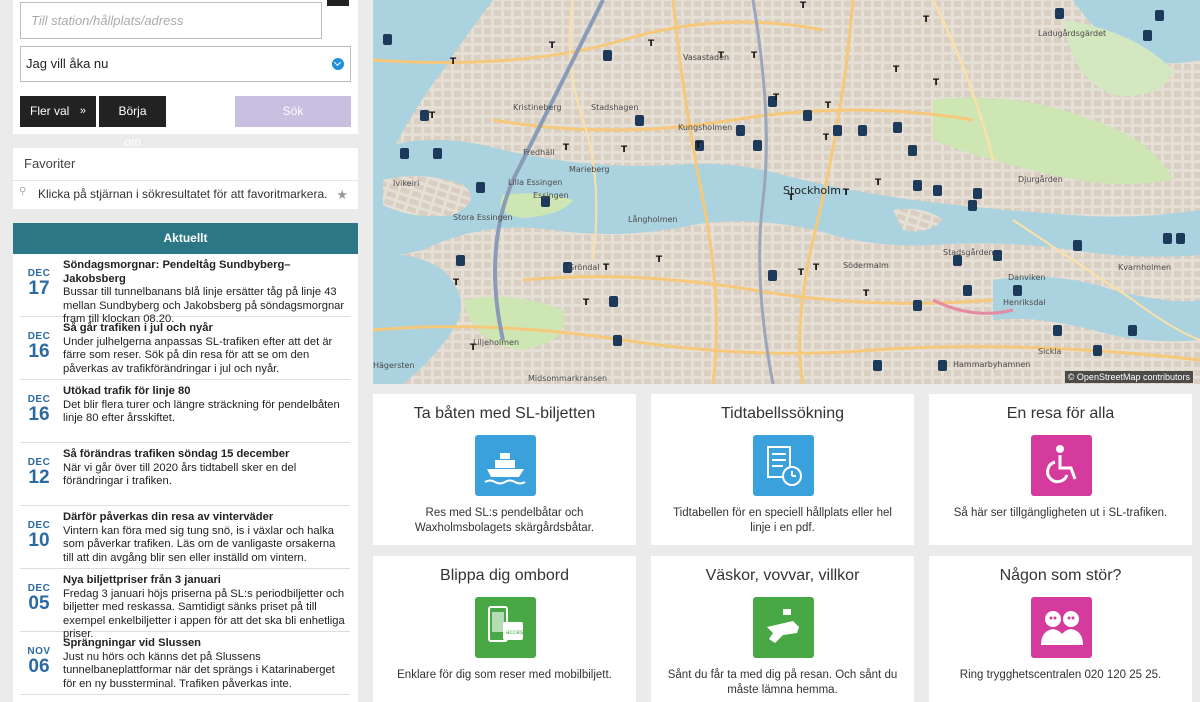 The image size is (1200, 702). What do you see at coordinates (505, 465) in the screenshot?
I see `ferry-icon` at bounding box center [505, 465].